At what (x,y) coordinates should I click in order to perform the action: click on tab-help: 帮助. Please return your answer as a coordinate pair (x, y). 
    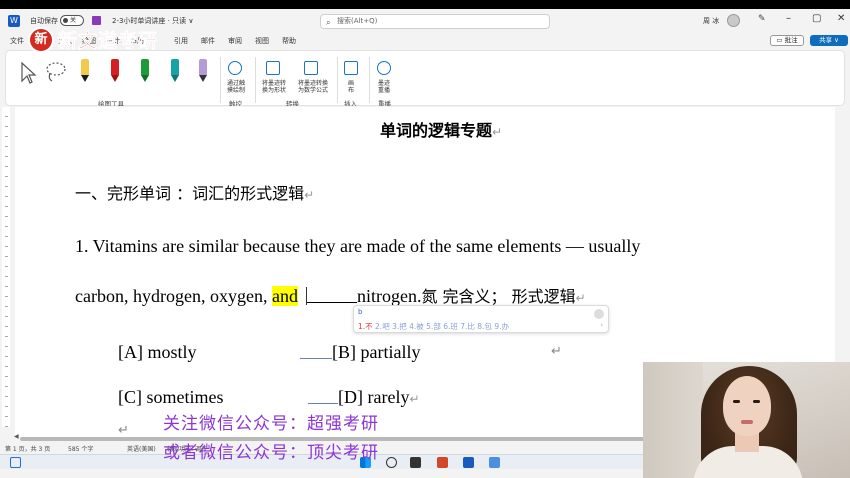
    Looking at the image, I should click on (289, 41).